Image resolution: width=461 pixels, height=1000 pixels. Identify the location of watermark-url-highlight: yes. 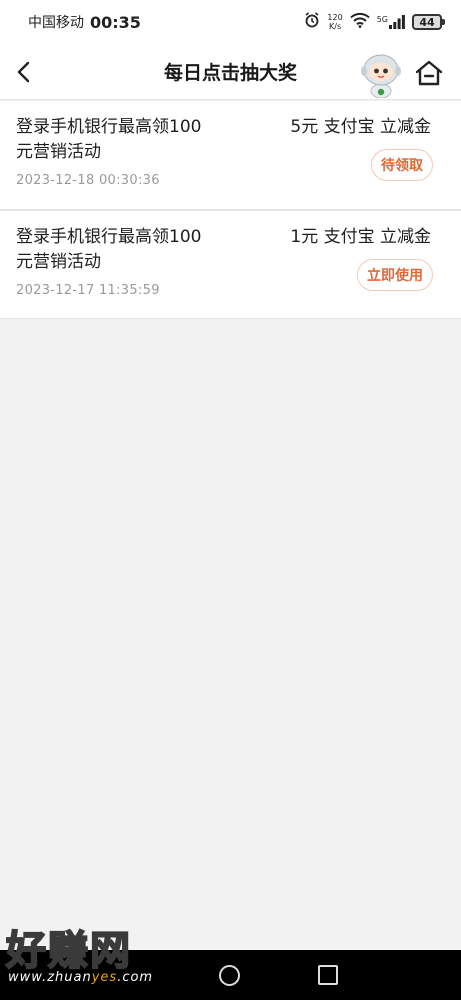
(104, 977).